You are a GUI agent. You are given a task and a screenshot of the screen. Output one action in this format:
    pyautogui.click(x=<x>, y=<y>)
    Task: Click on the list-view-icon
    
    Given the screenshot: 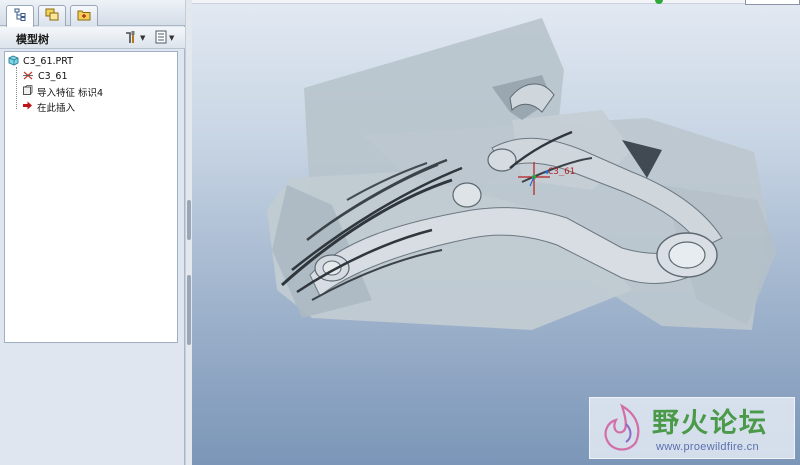 What is the action you would take?
    pyautogui.click(x=161, y=38)
    